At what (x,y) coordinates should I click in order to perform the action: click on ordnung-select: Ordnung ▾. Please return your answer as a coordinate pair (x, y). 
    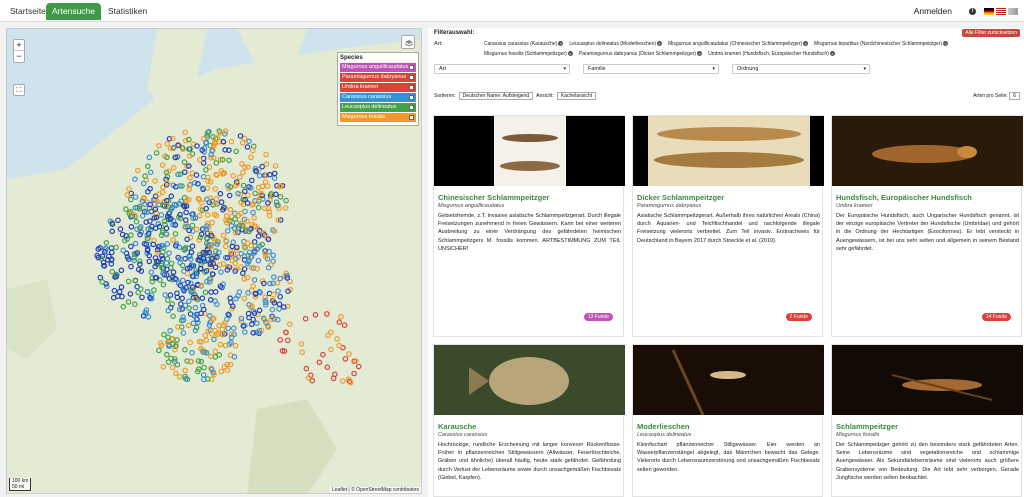
    Looking at the image, I should click on (801, 69).